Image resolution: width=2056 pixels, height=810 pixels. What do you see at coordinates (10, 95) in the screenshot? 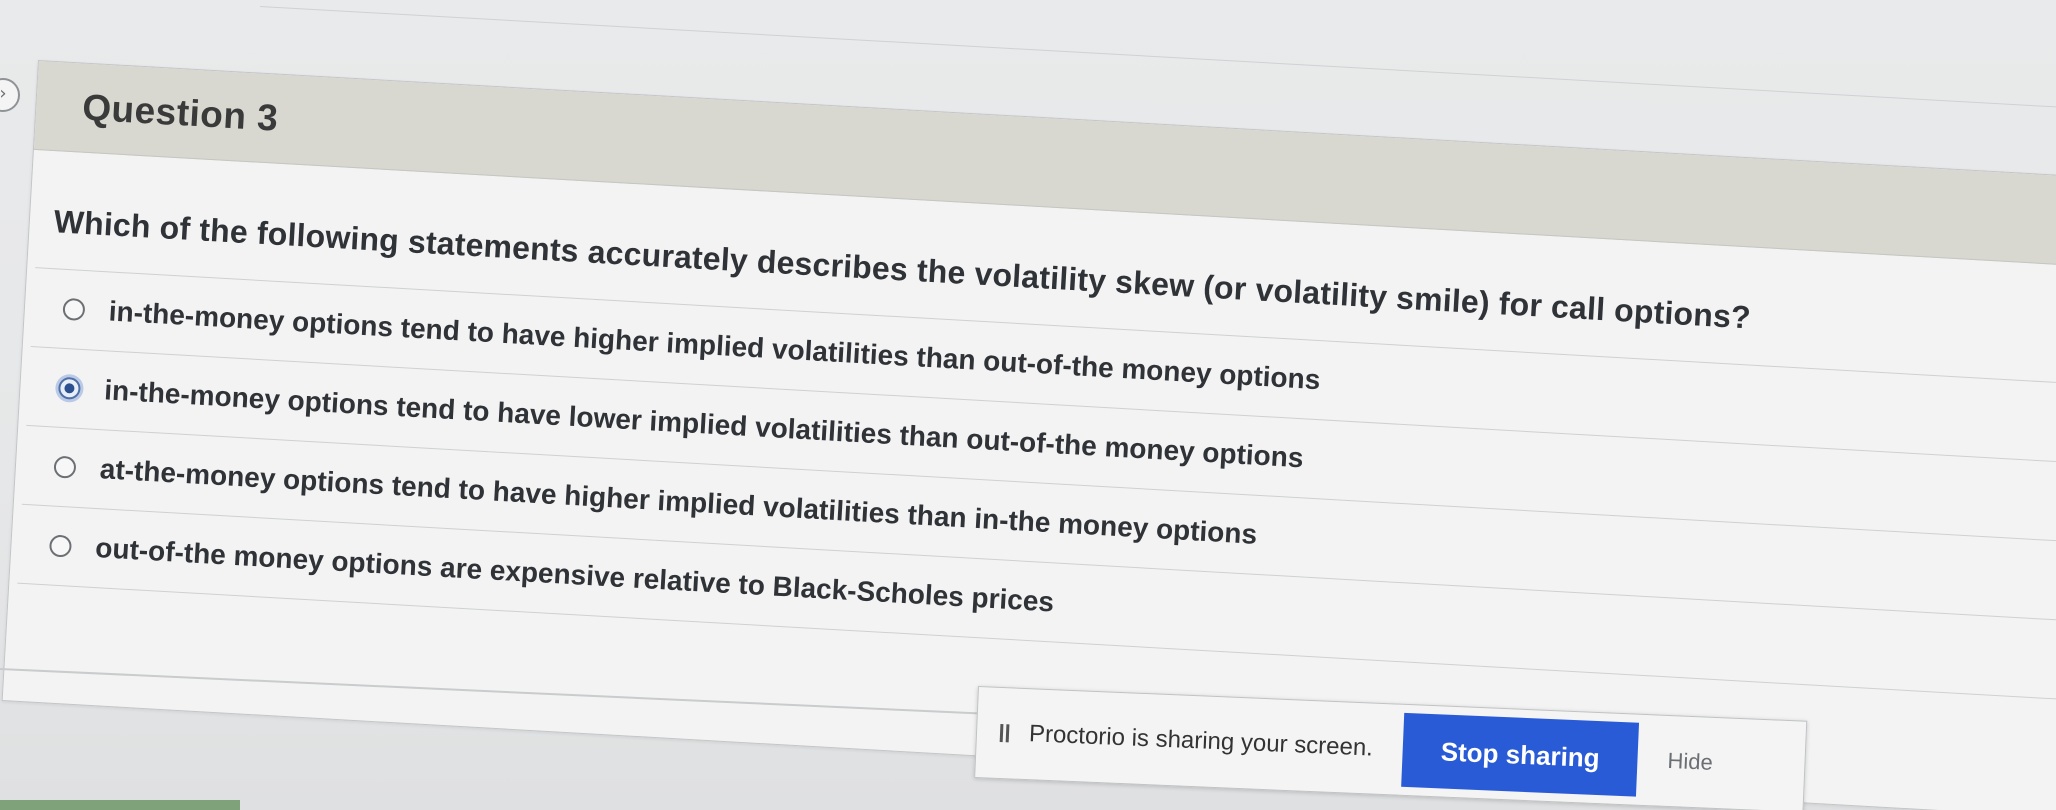
I see `chevron-right-icon: ›` at bounding box center [10, 95].